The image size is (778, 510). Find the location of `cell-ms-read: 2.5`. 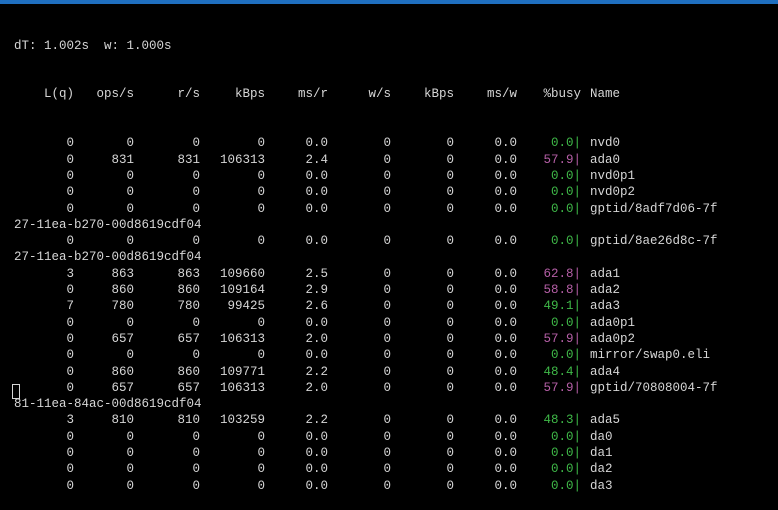

cell-ms-read: 2.5 is located at coordinates (316, 273).